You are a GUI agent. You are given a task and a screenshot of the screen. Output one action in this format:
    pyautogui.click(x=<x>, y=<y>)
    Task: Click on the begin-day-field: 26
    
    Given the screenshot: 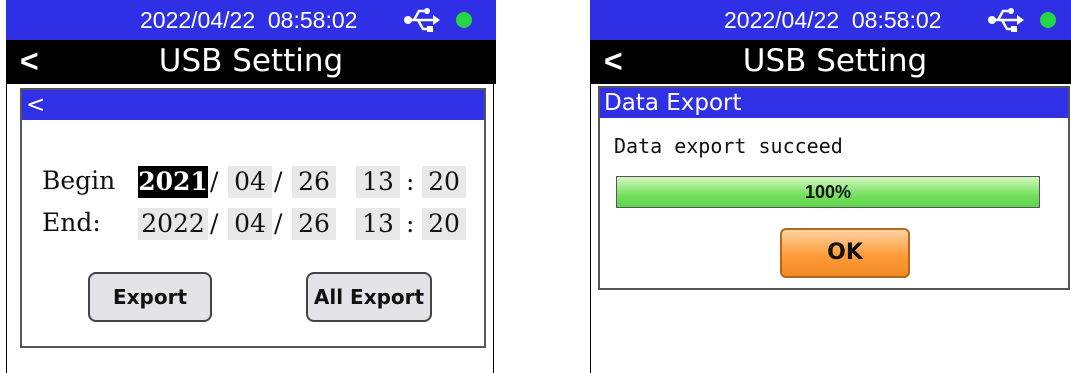 What is the action you would take?
    pyautogui.click(x=314, y=182)
    